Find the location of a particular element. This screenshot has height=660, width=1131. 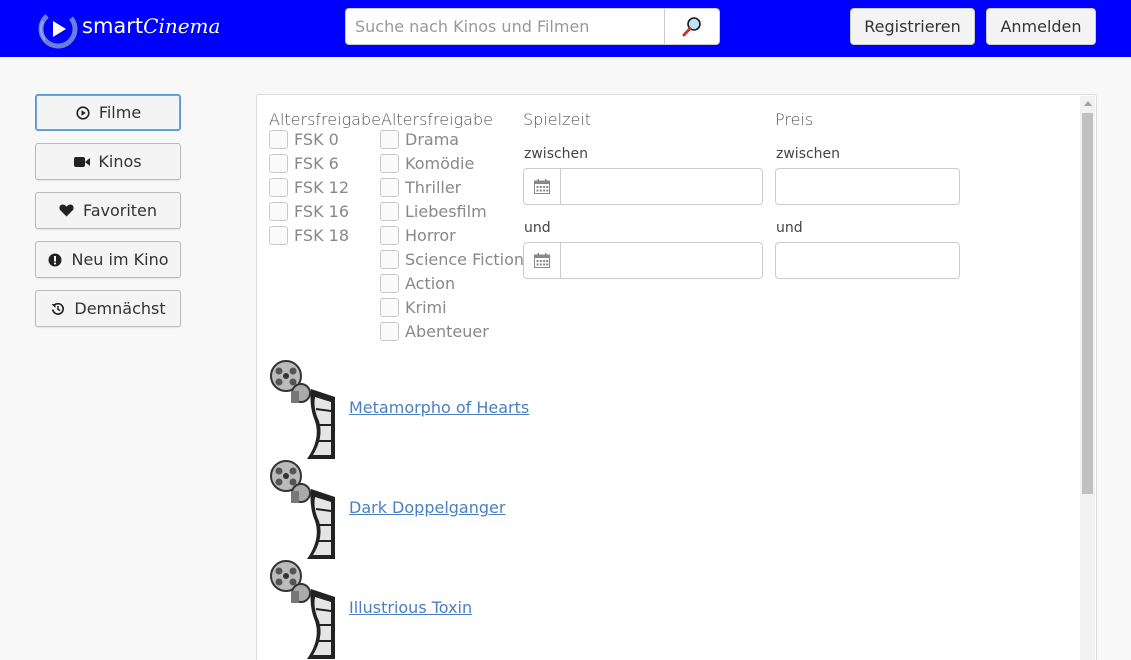

genre-option: Liebesfilm is located at coordinates (433, 211).